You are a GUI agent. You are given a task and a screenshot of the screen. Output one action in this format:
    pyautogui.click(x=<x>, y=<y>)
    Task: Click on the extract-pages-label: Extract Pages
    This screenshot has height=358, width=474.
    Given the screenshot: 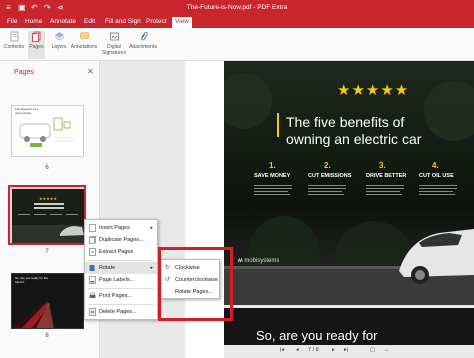 What is the action you would take?
    pyautogui.click(x=116, y=252)
    